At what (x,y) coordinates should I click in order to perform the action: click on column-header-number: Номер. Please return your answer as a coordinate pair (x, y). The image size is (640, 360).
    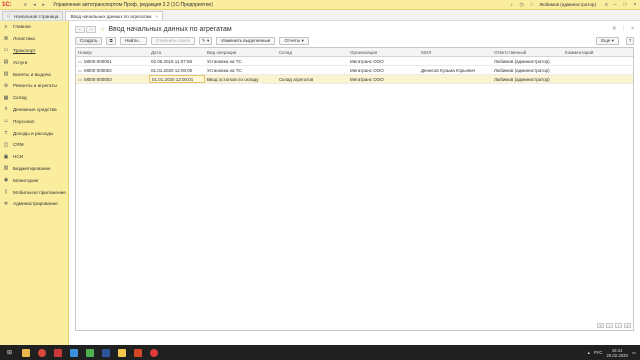
    Looking at the image, I should click on (112, 52).